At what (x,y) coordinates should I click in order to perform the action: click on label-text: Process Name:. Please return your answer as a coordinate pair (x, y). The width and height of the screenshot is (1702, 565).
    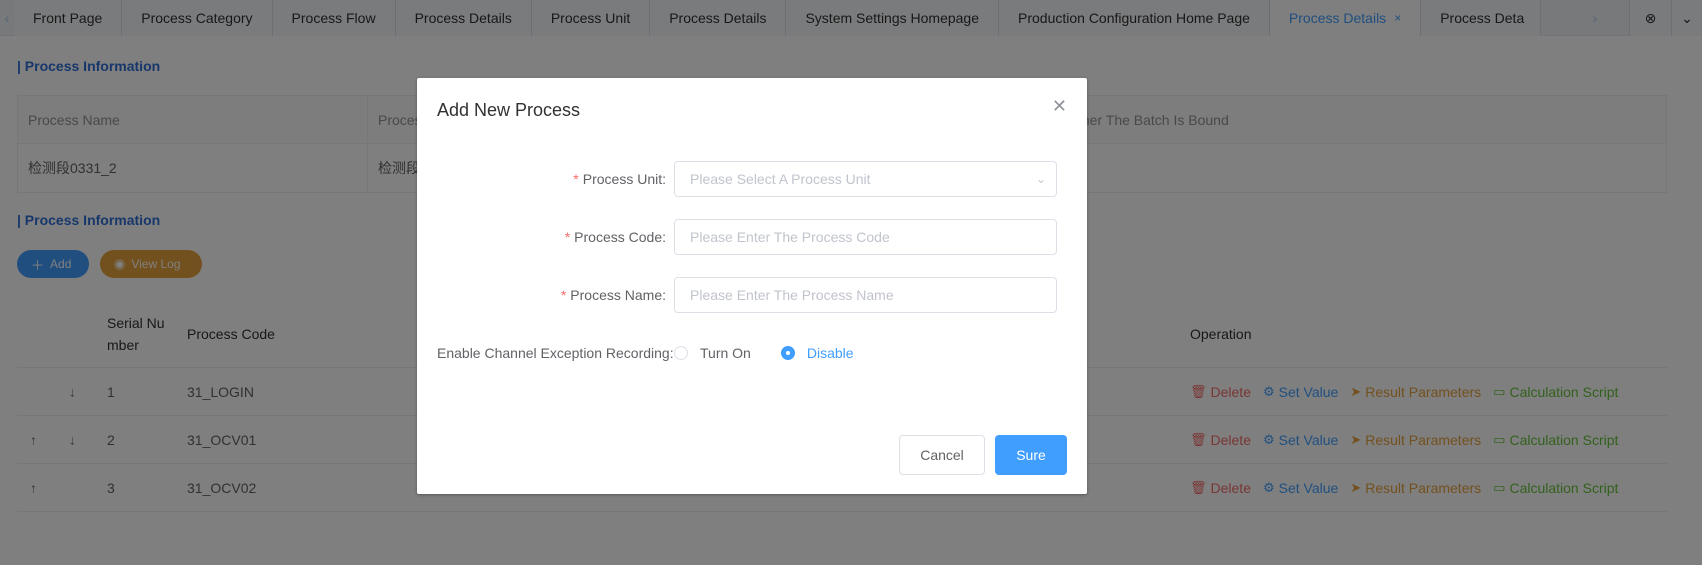
    Looking at the image, I should click on (618, 295).